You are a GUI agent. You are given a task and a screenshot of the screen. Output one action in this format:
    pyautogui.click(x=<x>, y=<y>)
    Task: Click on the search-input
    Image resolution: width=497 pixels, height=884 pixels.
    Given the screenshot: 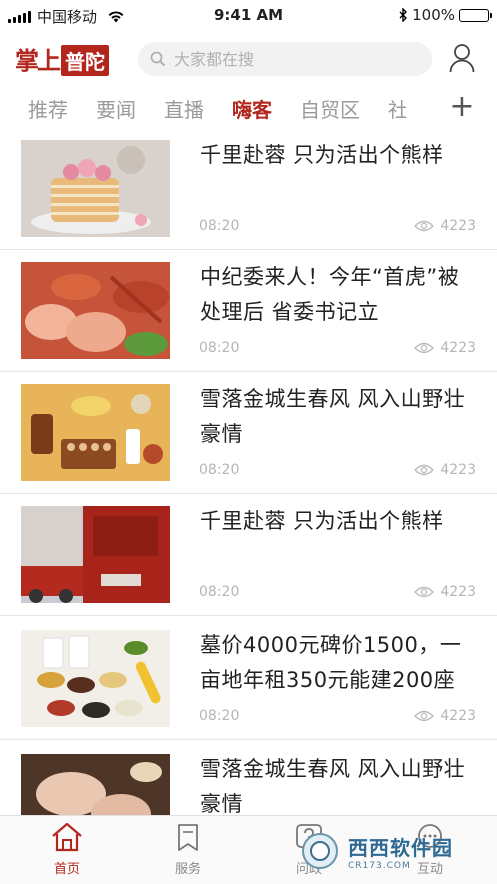 What is the action you would take?
    pyautogui.click(x=294, y=59)
    